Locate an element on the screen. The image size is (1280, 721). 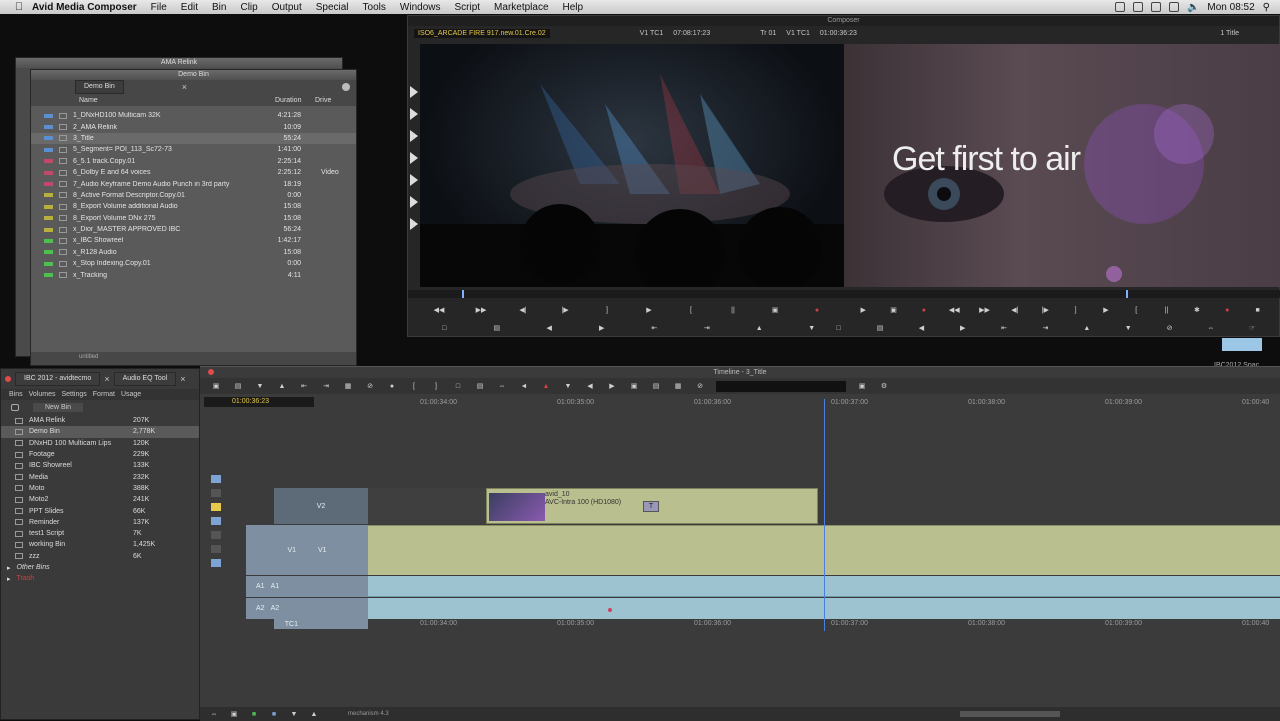
audio-eq-tab: Audio EQ Tool is located at coordinates (145, 379).